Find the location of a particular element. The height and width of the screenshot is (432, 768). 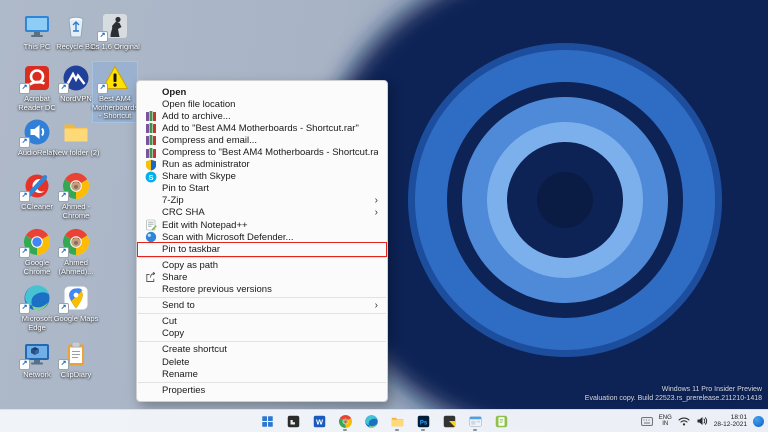

menu-item-label: Open file location is located at coordinates (199, 104).